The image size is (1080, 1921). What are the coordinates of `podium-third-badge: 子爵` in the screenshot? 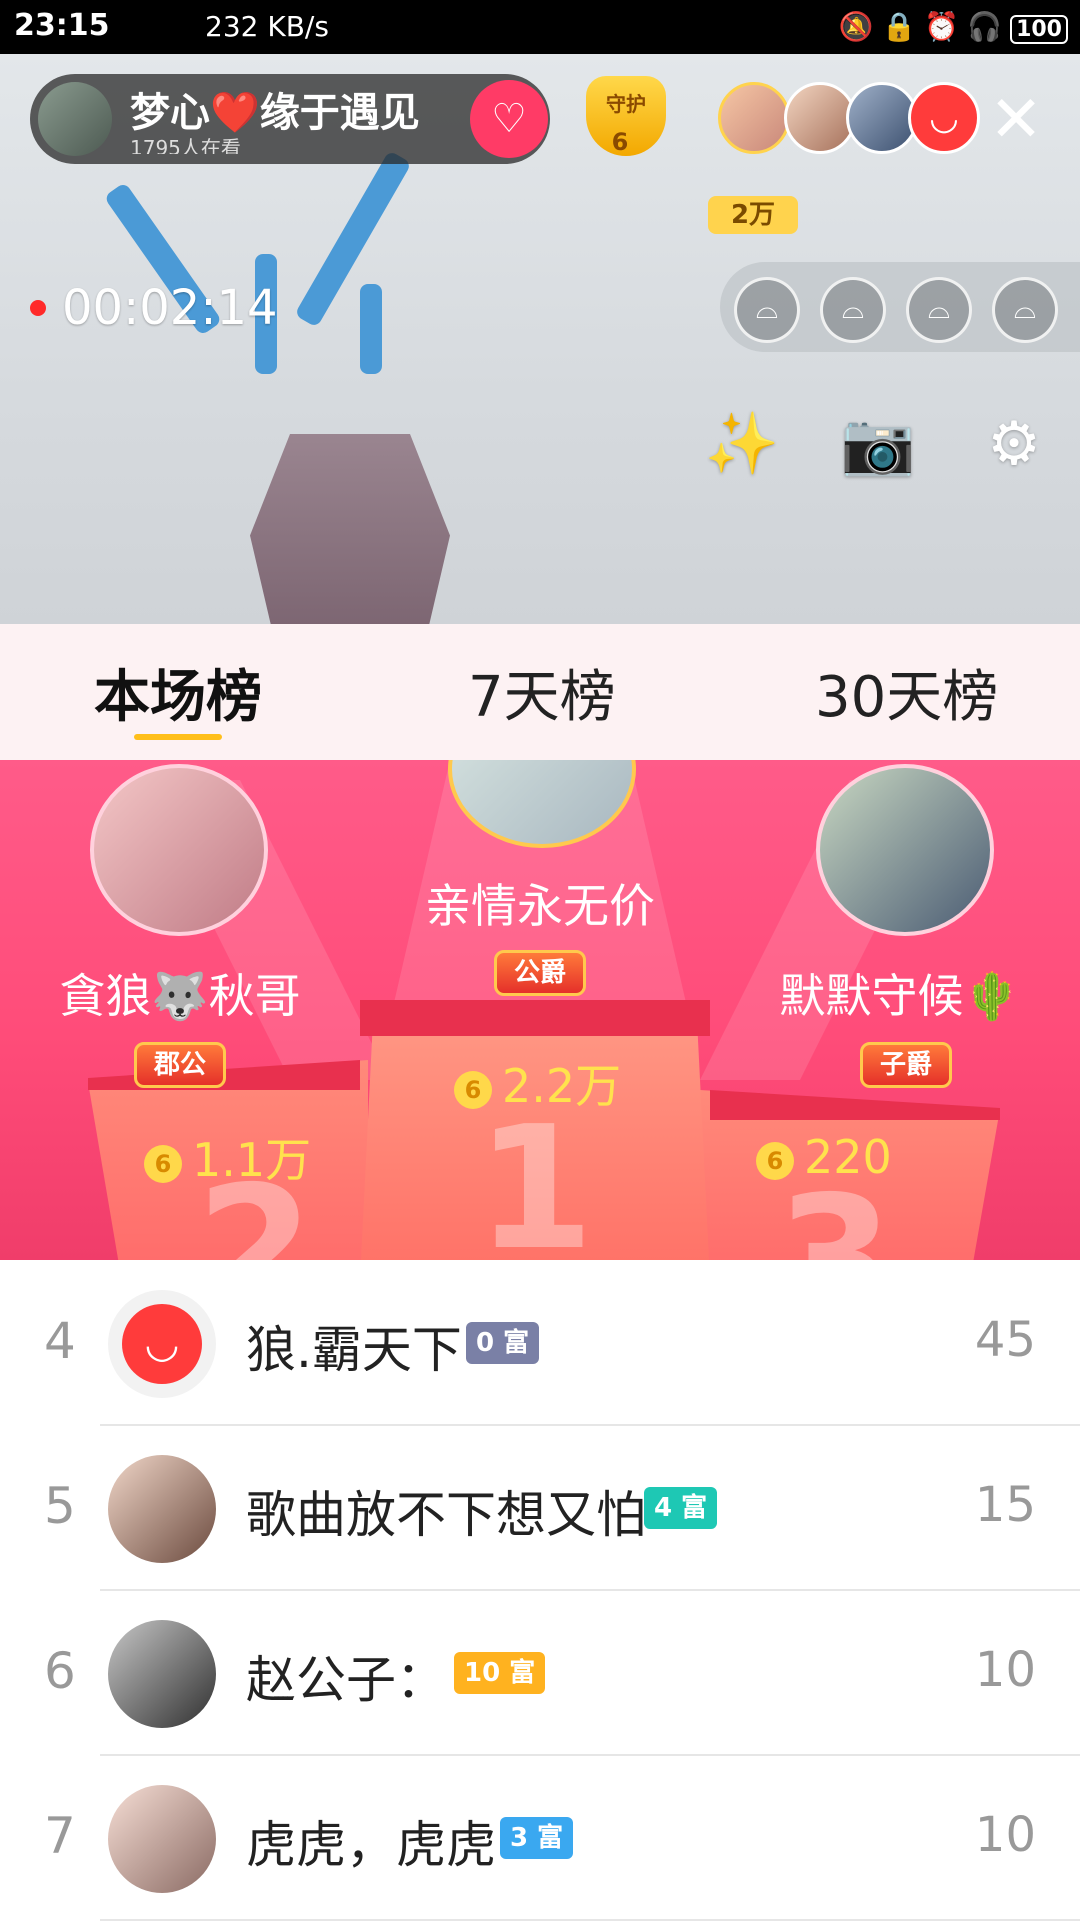 It's located at (906, 1065).